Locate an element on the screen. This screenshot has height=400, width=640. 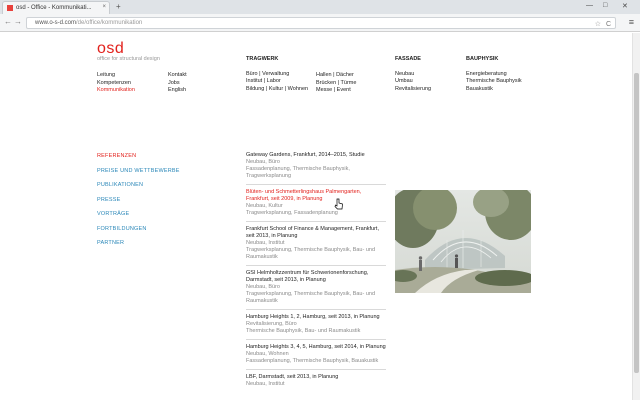
sidenav-partner: PARTNER is located at coordinates (138, 243).